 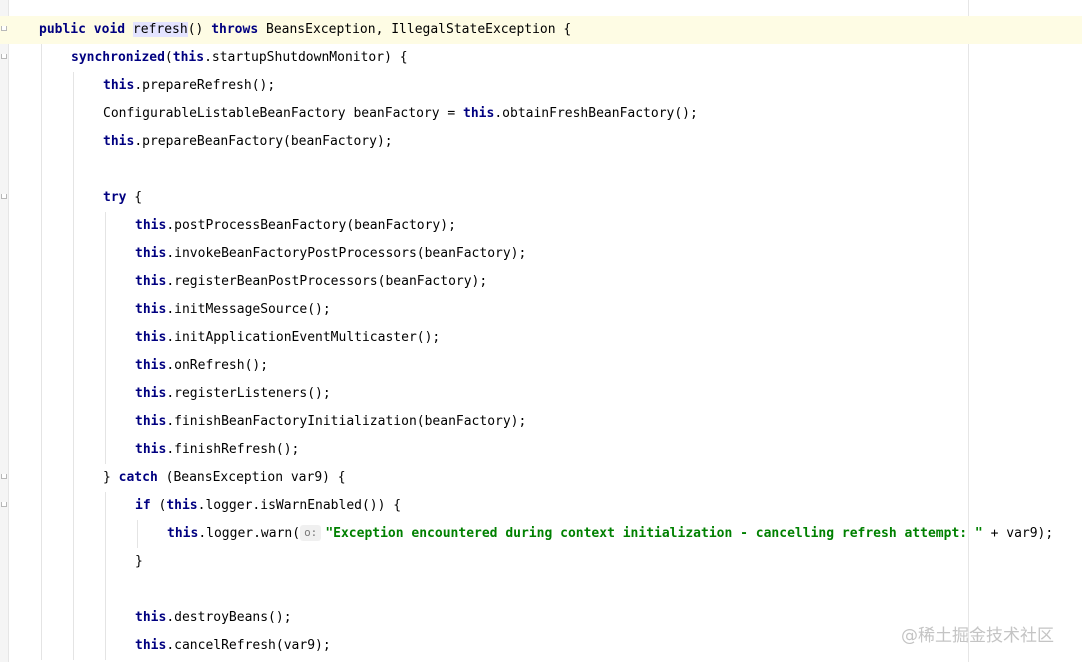 I want to click on keyword-token: try, so click(x=115, y=197).